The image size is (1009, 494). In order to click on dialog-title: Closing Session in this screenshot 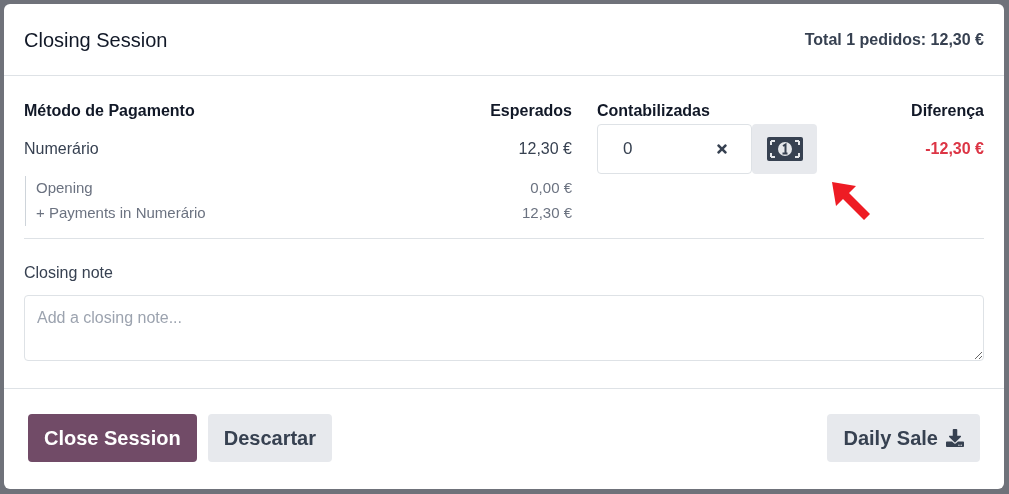, I will do `click(96, 40)`.